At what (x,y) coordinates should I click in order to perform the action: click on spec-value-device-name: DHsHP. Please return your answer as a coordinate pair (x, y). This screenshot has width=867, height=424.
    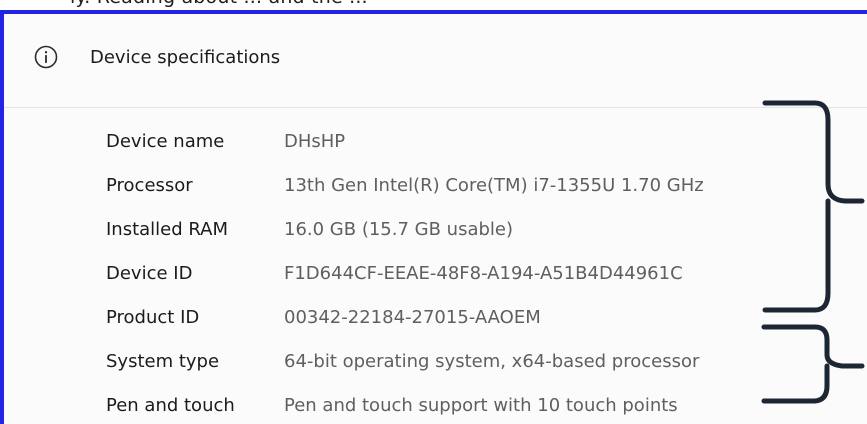
    Looking at the image, I should click on (314, 141).